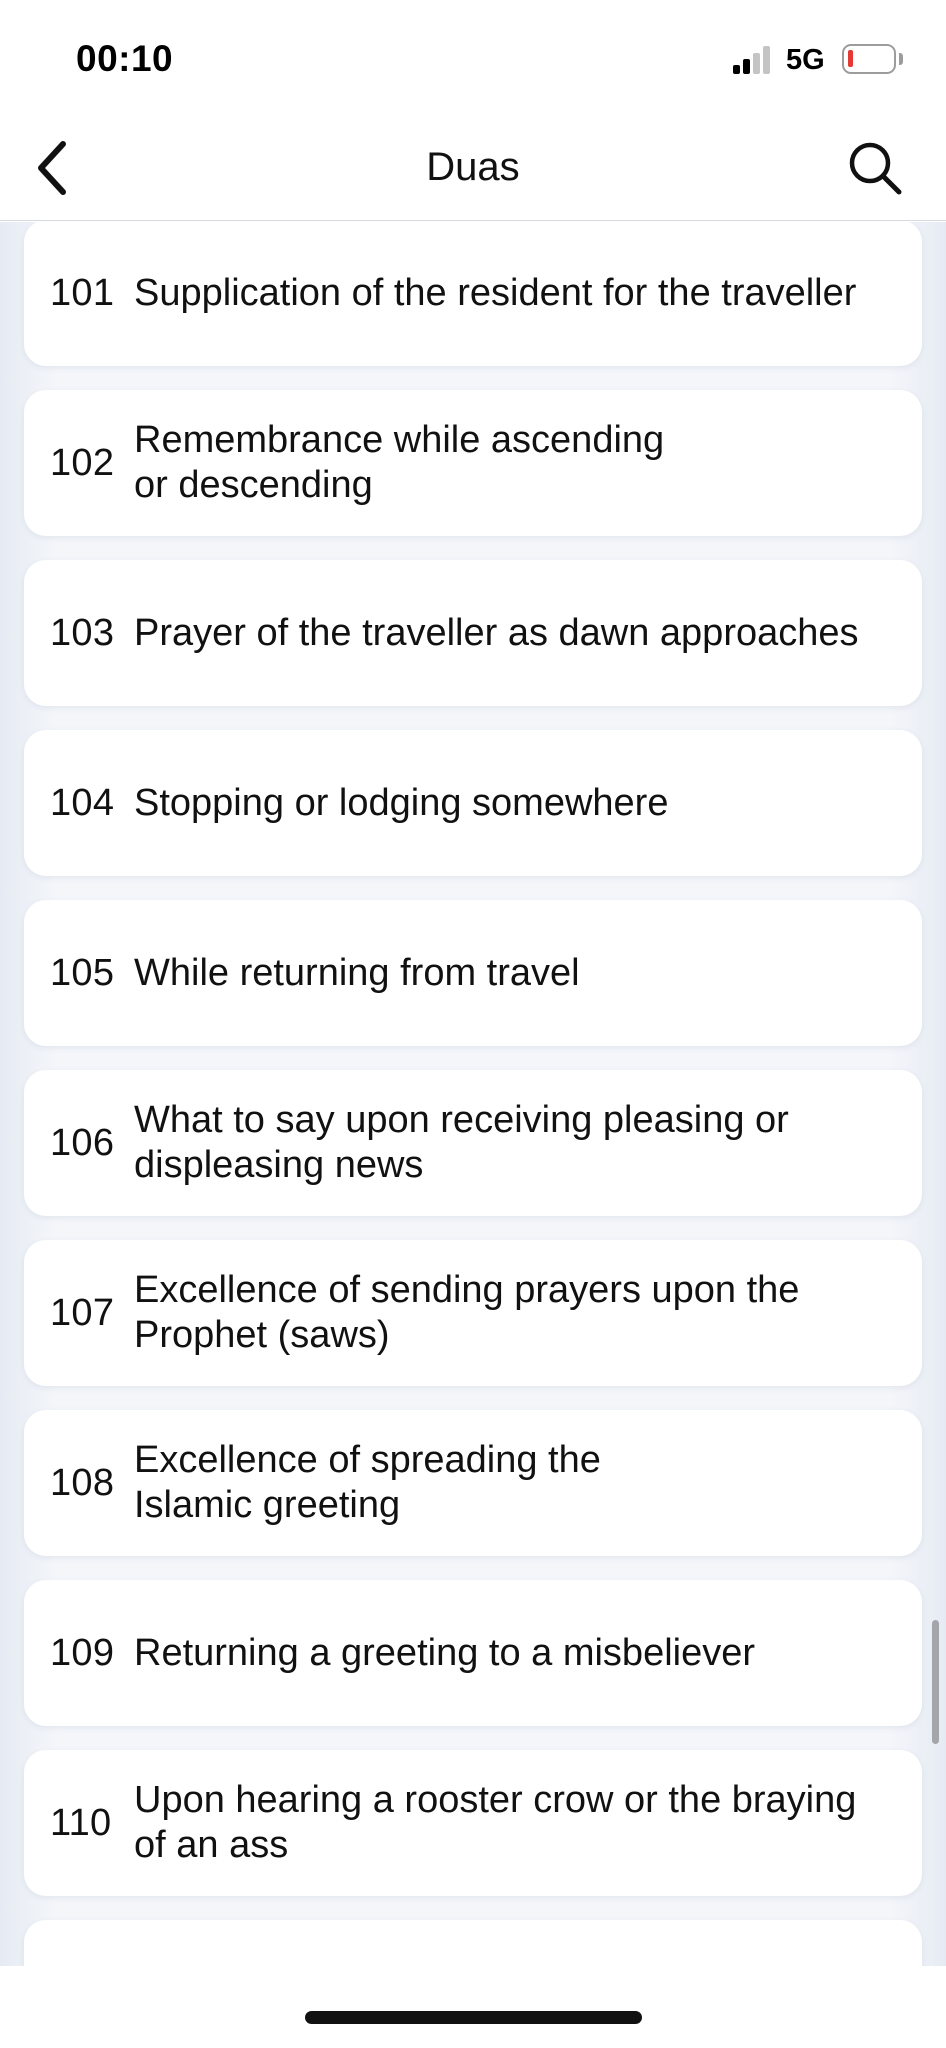 The height and width of the screenshot is (2048, 946). I want to click on nav-bar: Duas, so click(473, 168).